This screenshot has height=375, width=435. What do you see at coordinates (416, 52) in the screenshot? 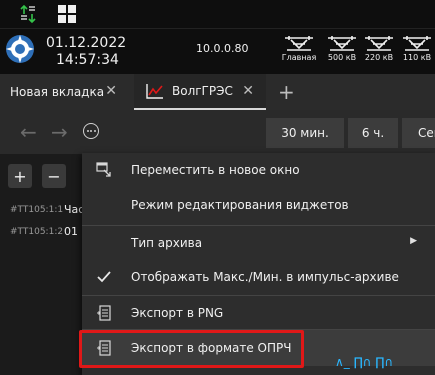
I see `breaker-110kv: 110 кВ` at bounding box center [416, 52].